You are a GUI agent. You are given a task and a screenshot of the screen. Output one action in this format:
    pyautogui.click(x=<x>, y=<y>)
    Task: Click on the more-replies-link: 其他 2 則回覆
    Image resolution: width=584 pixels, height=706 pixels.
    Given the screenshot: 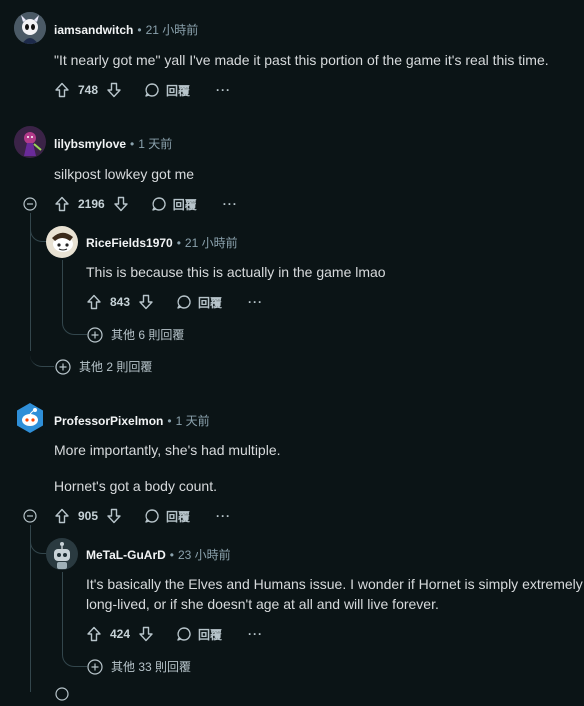 What is the action you would take?
    pyautogui.click(x=103, y=366)
    